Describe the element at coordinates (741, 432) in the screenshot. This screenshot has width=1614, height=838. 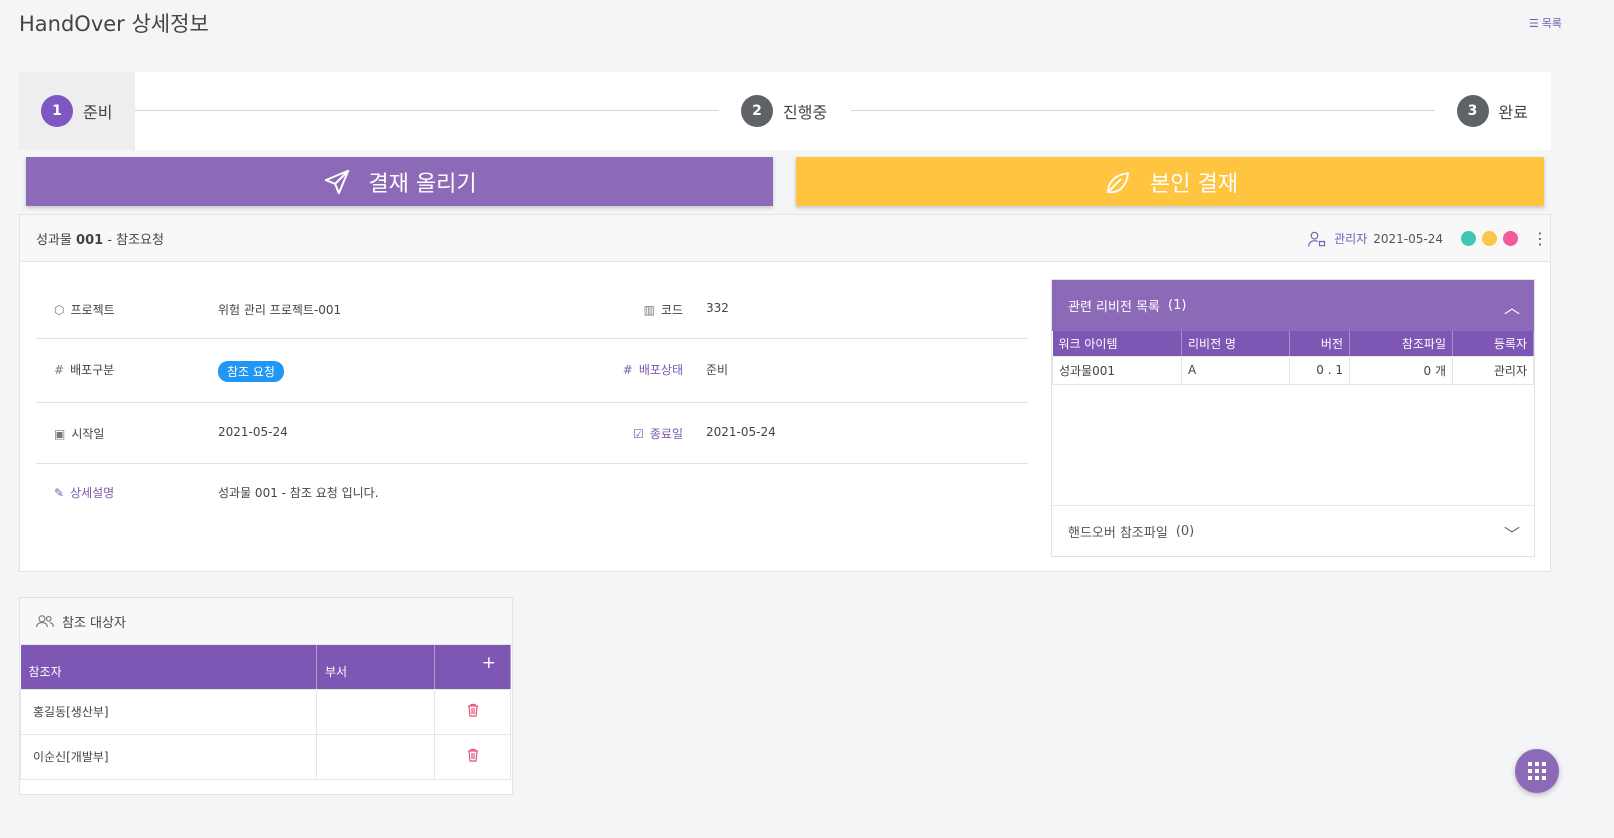
I see `end-date-value: 2021-05-24` at that location.